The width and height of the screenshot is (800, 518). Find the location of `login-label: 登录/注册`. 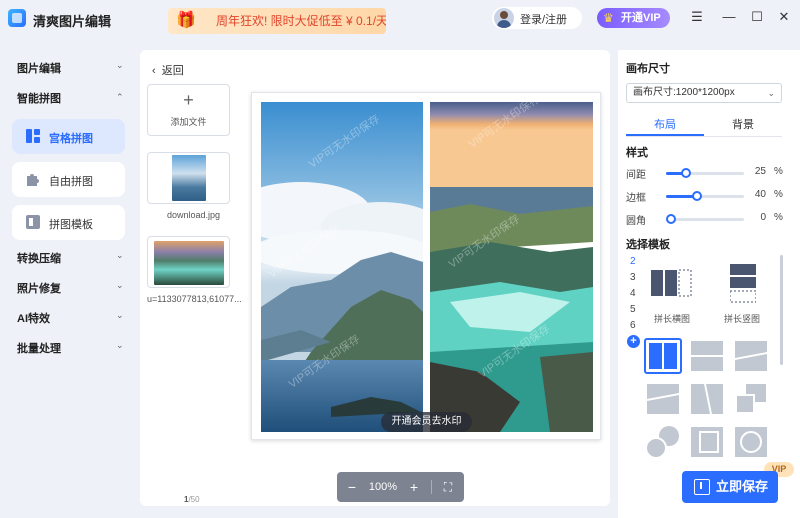

login-label: 登录/注册 is located at coordinates (544, 20).